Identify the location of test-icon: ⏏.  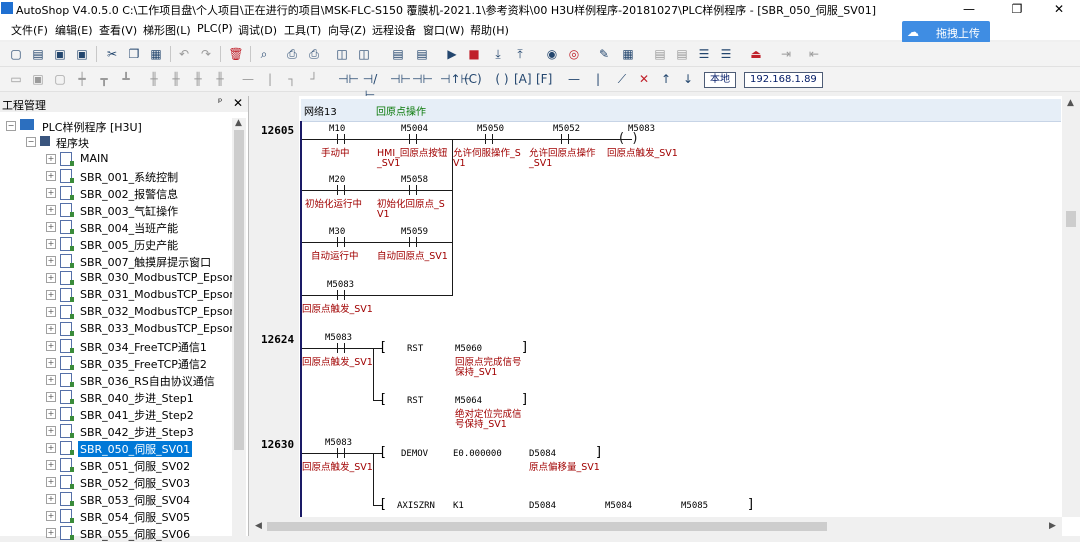
(756, 54).